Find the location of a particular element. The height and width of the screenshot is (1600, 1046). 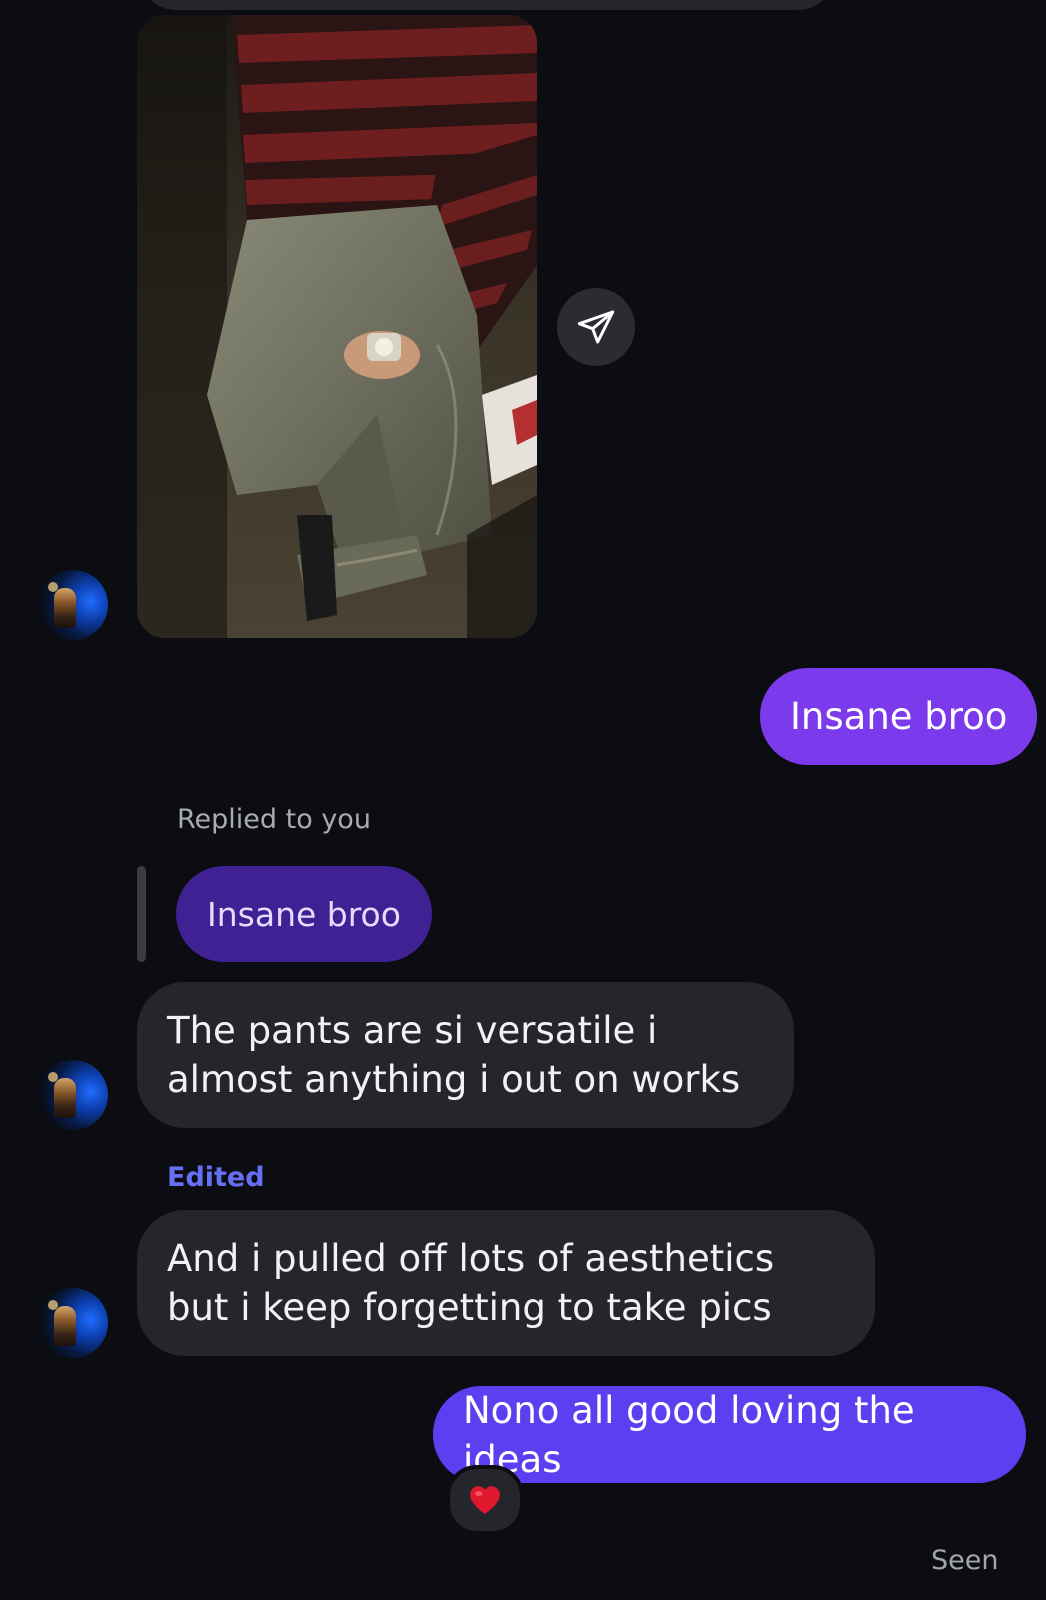

shared-photo is located at coordinates (337, 326).